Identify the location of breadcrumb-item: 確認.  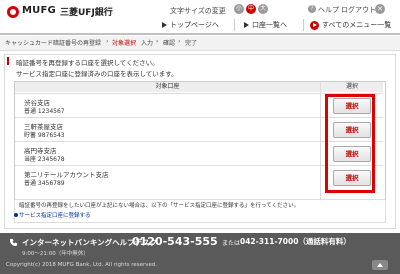
(169, 43).